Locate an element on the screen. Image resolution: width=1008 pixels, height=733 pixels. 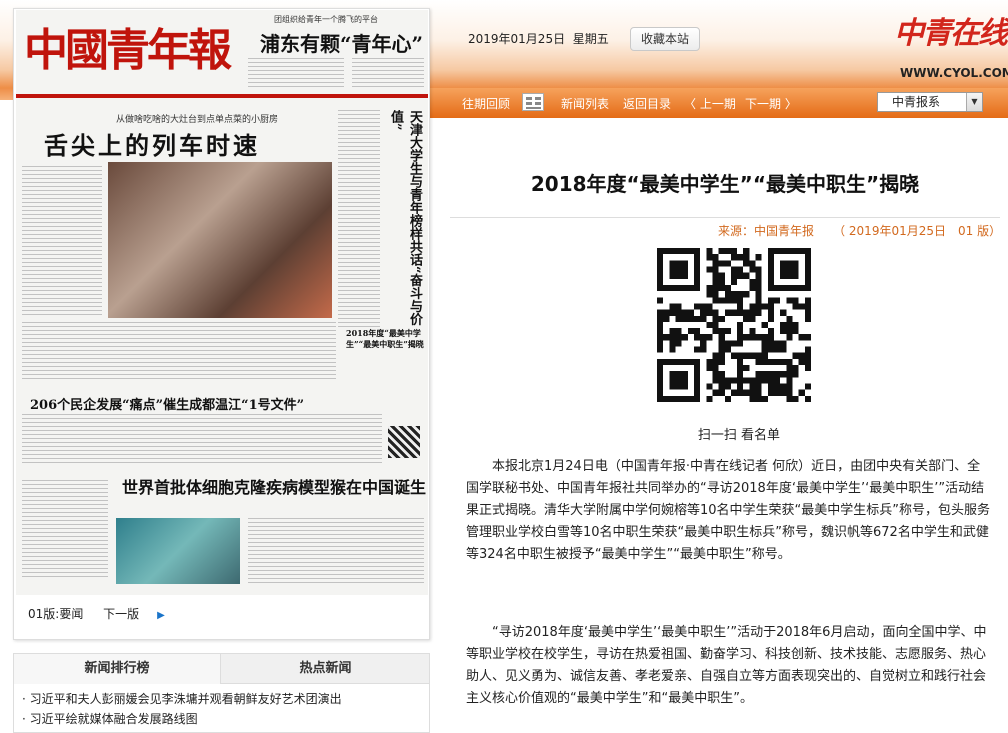
paper-selector-value: 中青报系 is located at coordinates (916, 102).